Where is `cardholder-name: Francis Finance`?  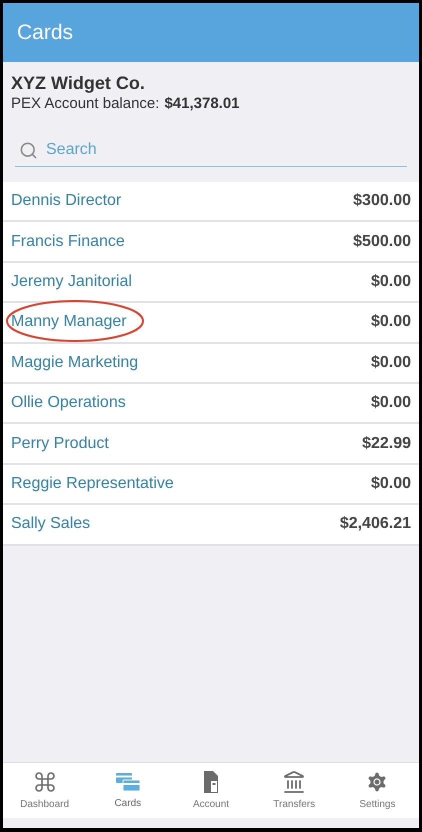
cardholder-name: Francis Finance is located at coordinates (68, 242).